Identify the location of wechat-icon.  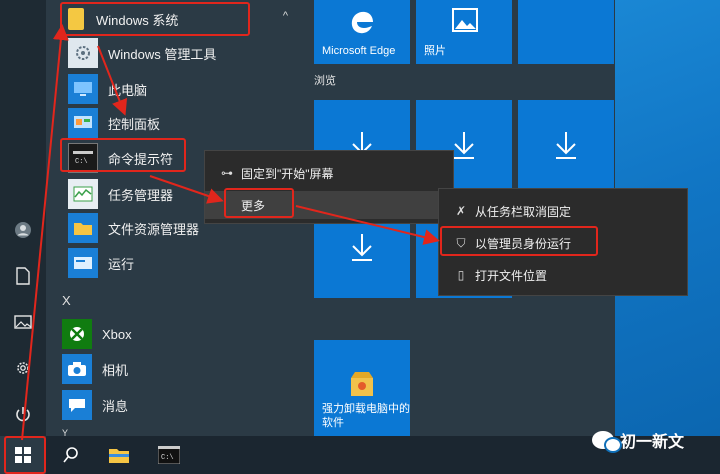
(607, 442).